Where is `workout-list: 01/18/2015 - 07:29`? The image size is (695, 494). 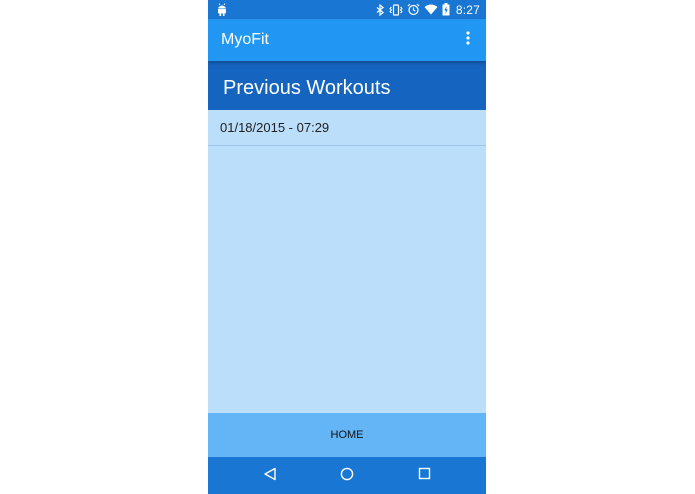
workout-list: 01/18/2015 - 07:29 is located at coordinates (347, 128).